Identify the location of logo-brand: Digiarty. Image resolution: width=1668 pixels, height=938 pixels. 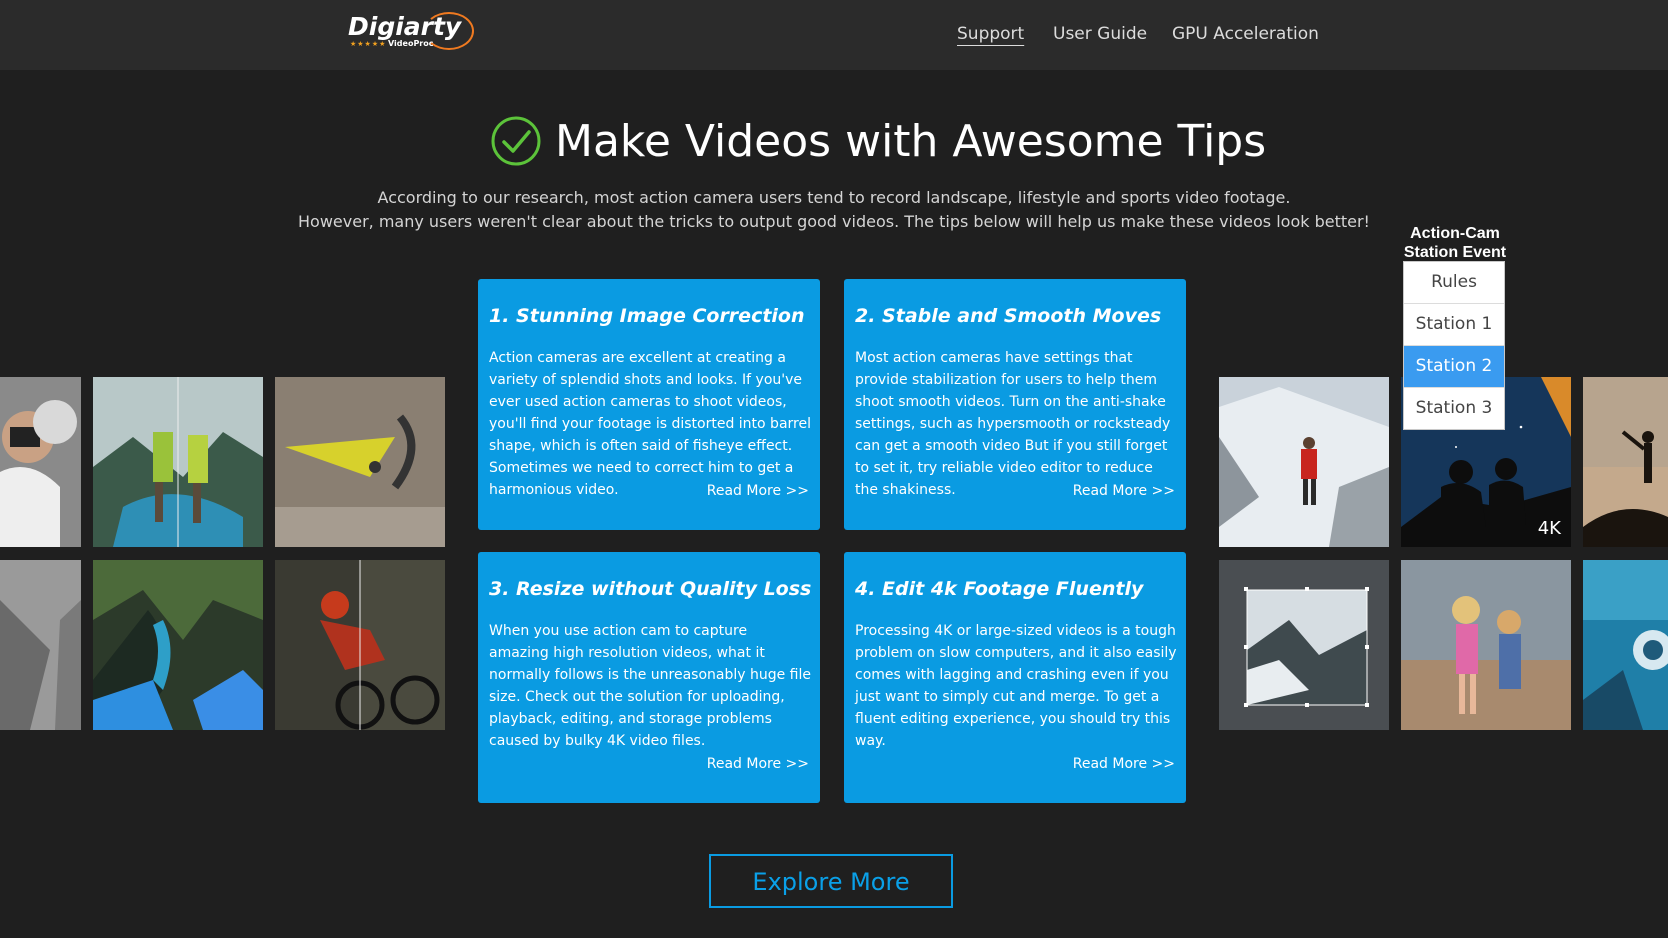
(405, 26).